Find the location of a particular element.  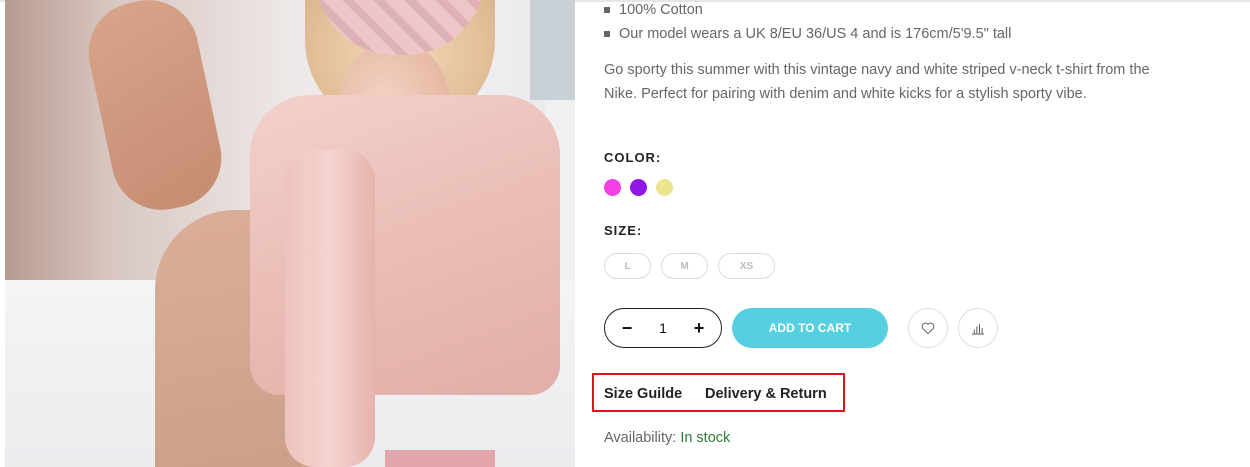

add-to-cart-button: ADD TO CART is located at coordinates (810, 328).